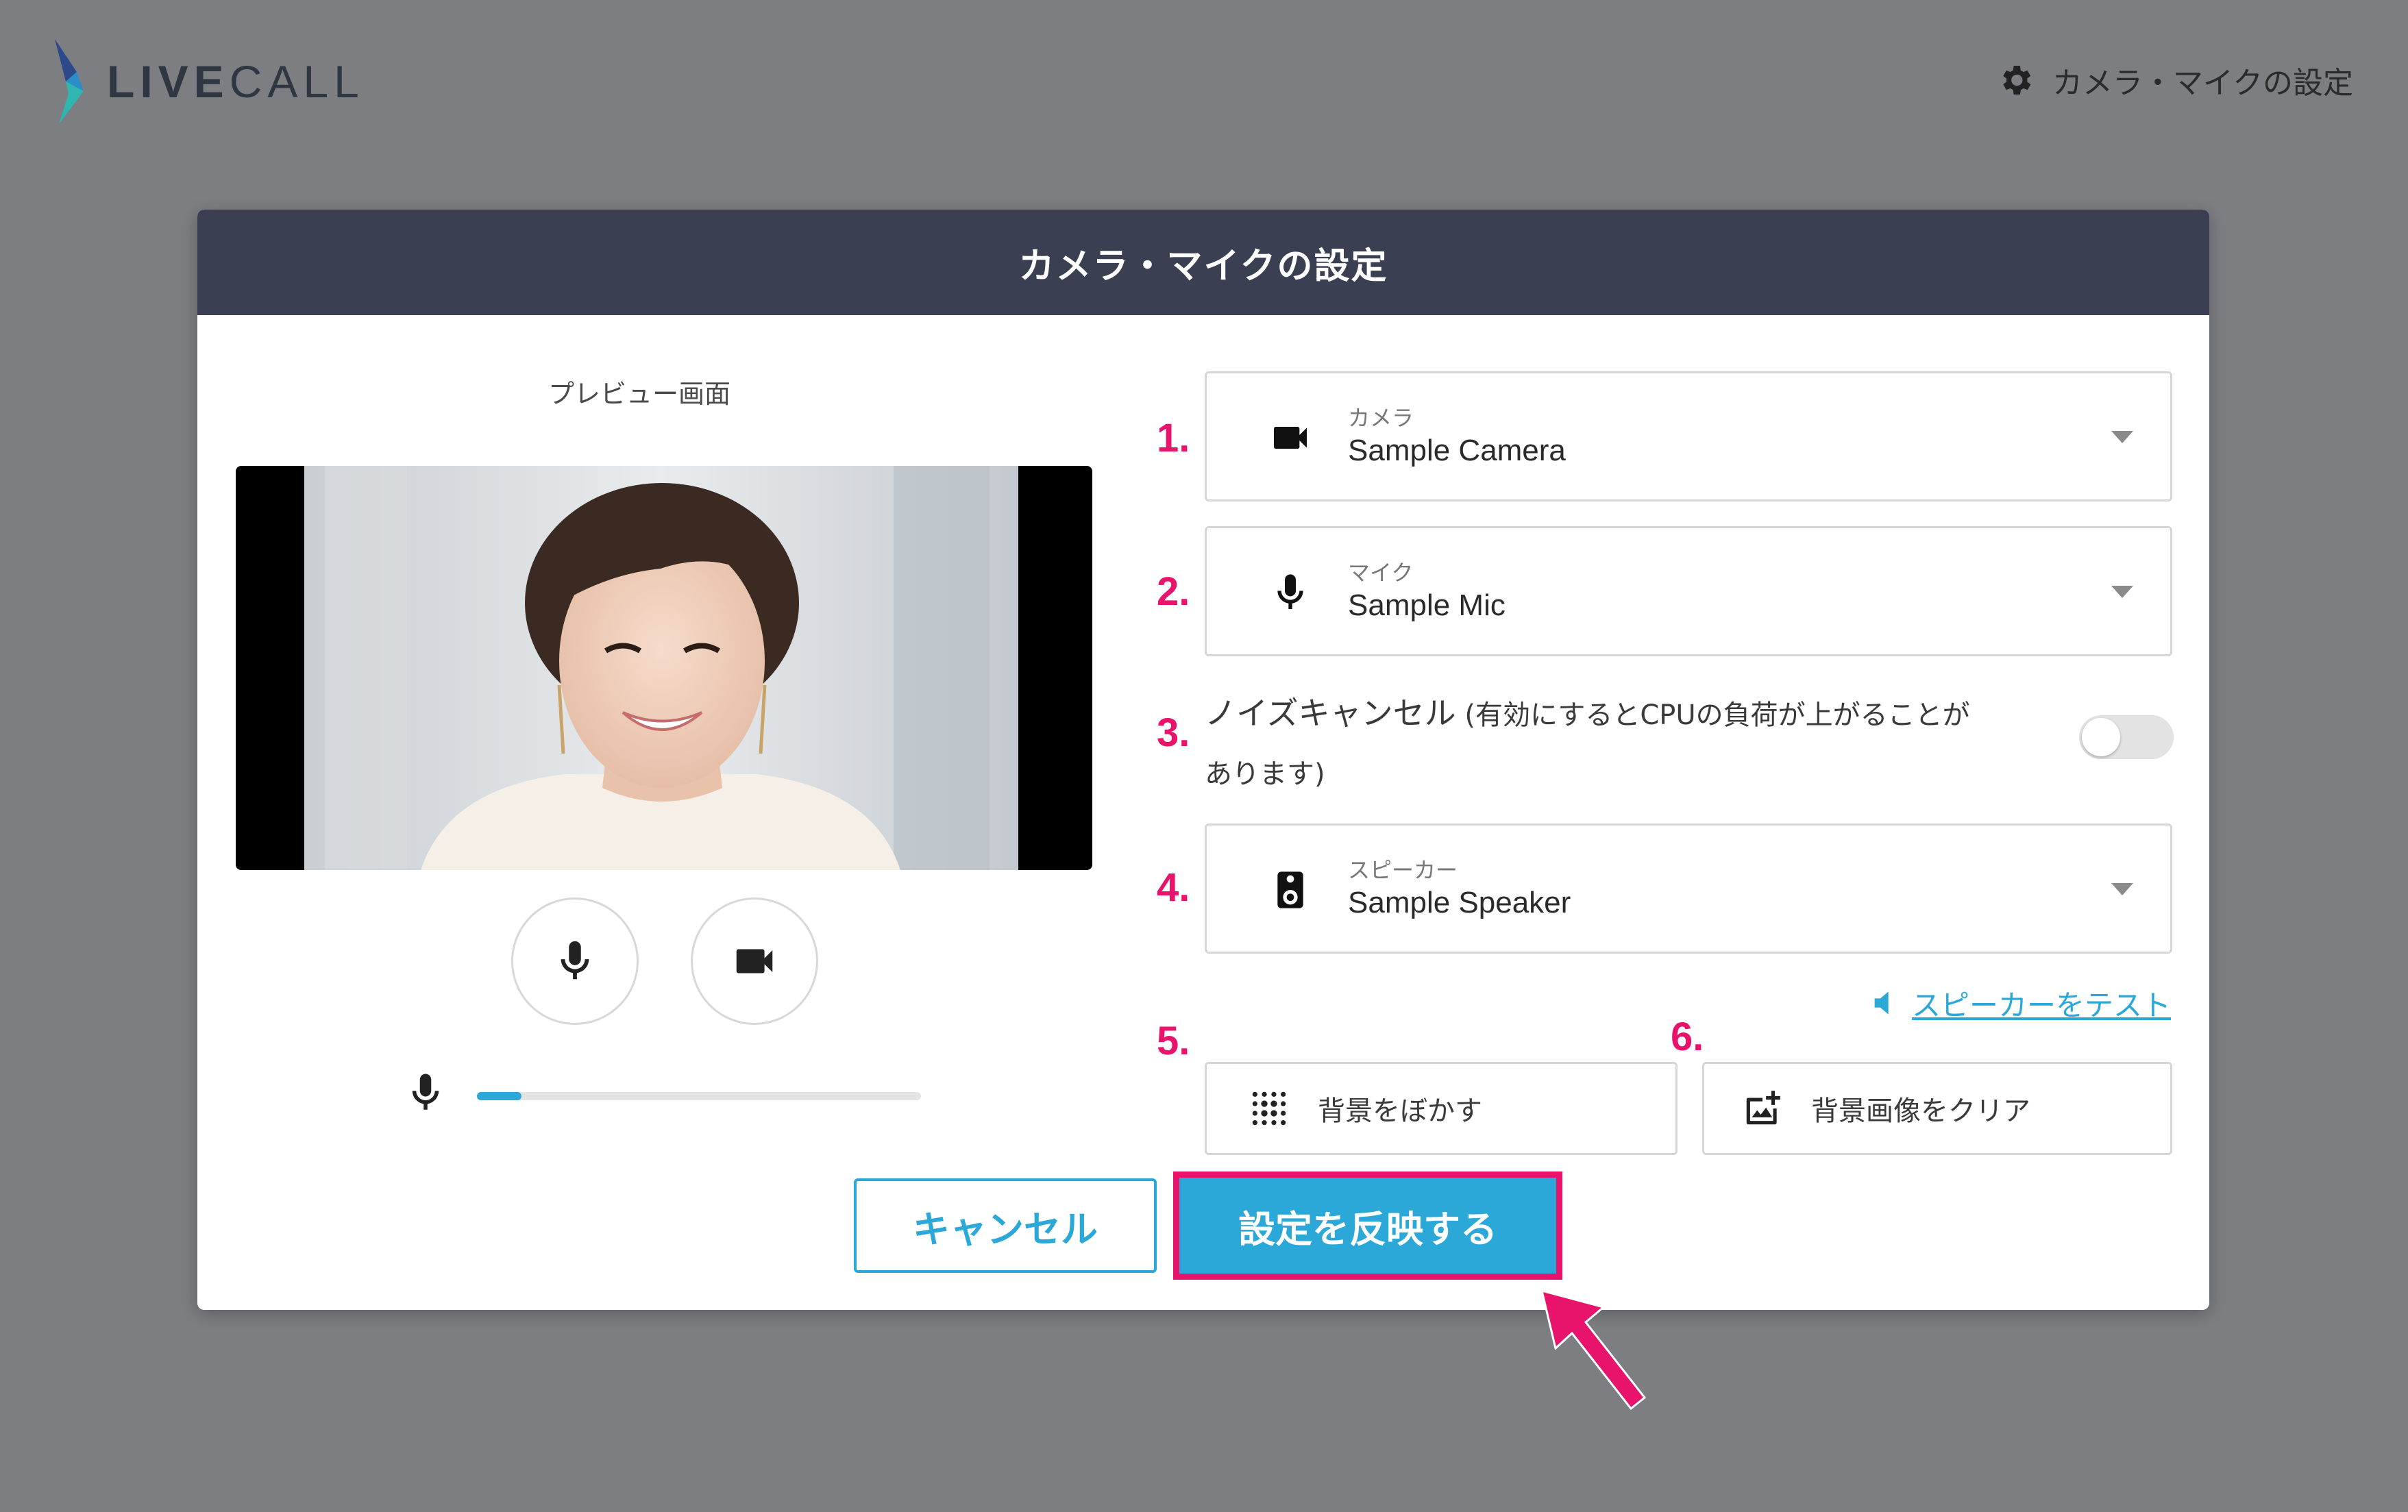  What do you see at coordinates (1290, 889) in the screenshot?
I see `speaker-icon` at bounding box center [1290, 889].